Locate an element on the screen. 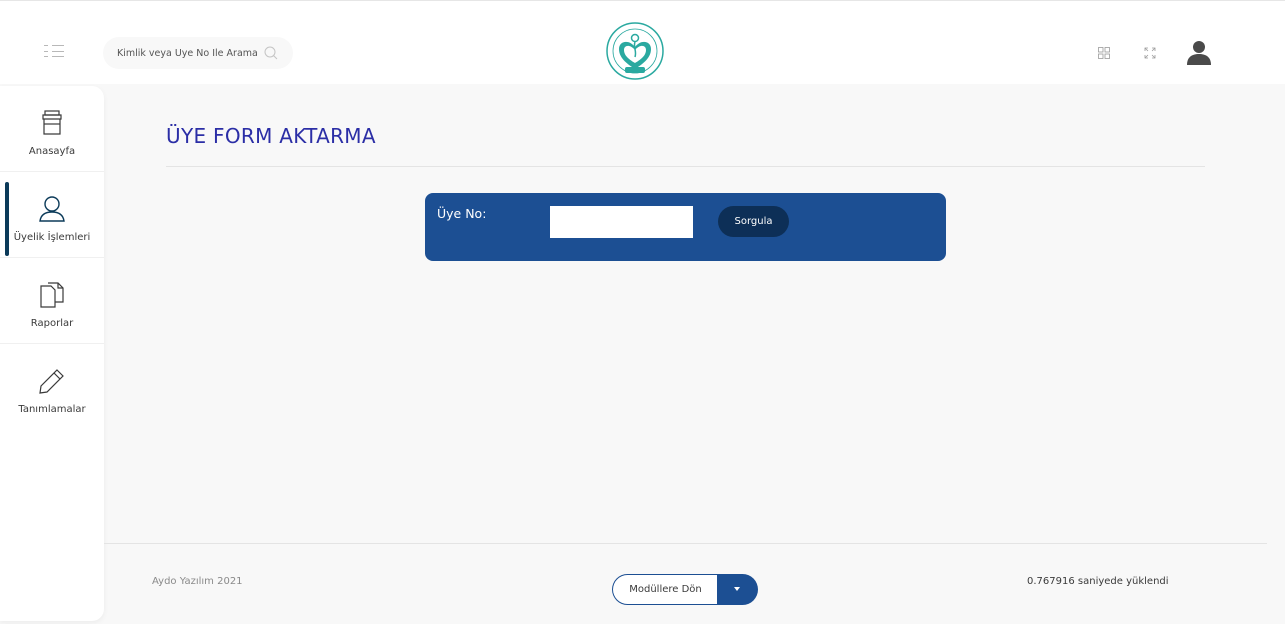  modules-button-group: Modüllere Dön is located at coordinates (685, 589).